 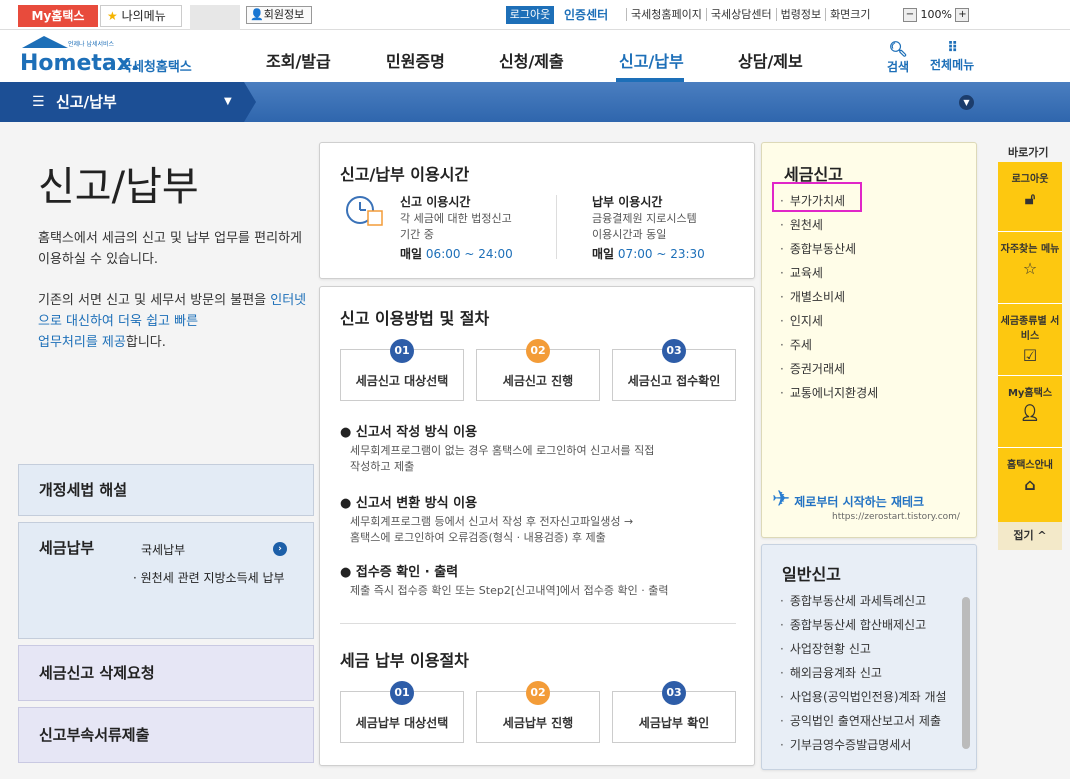 I want to click on desc2-text-end: 합니다., so click(x=145, y=342).